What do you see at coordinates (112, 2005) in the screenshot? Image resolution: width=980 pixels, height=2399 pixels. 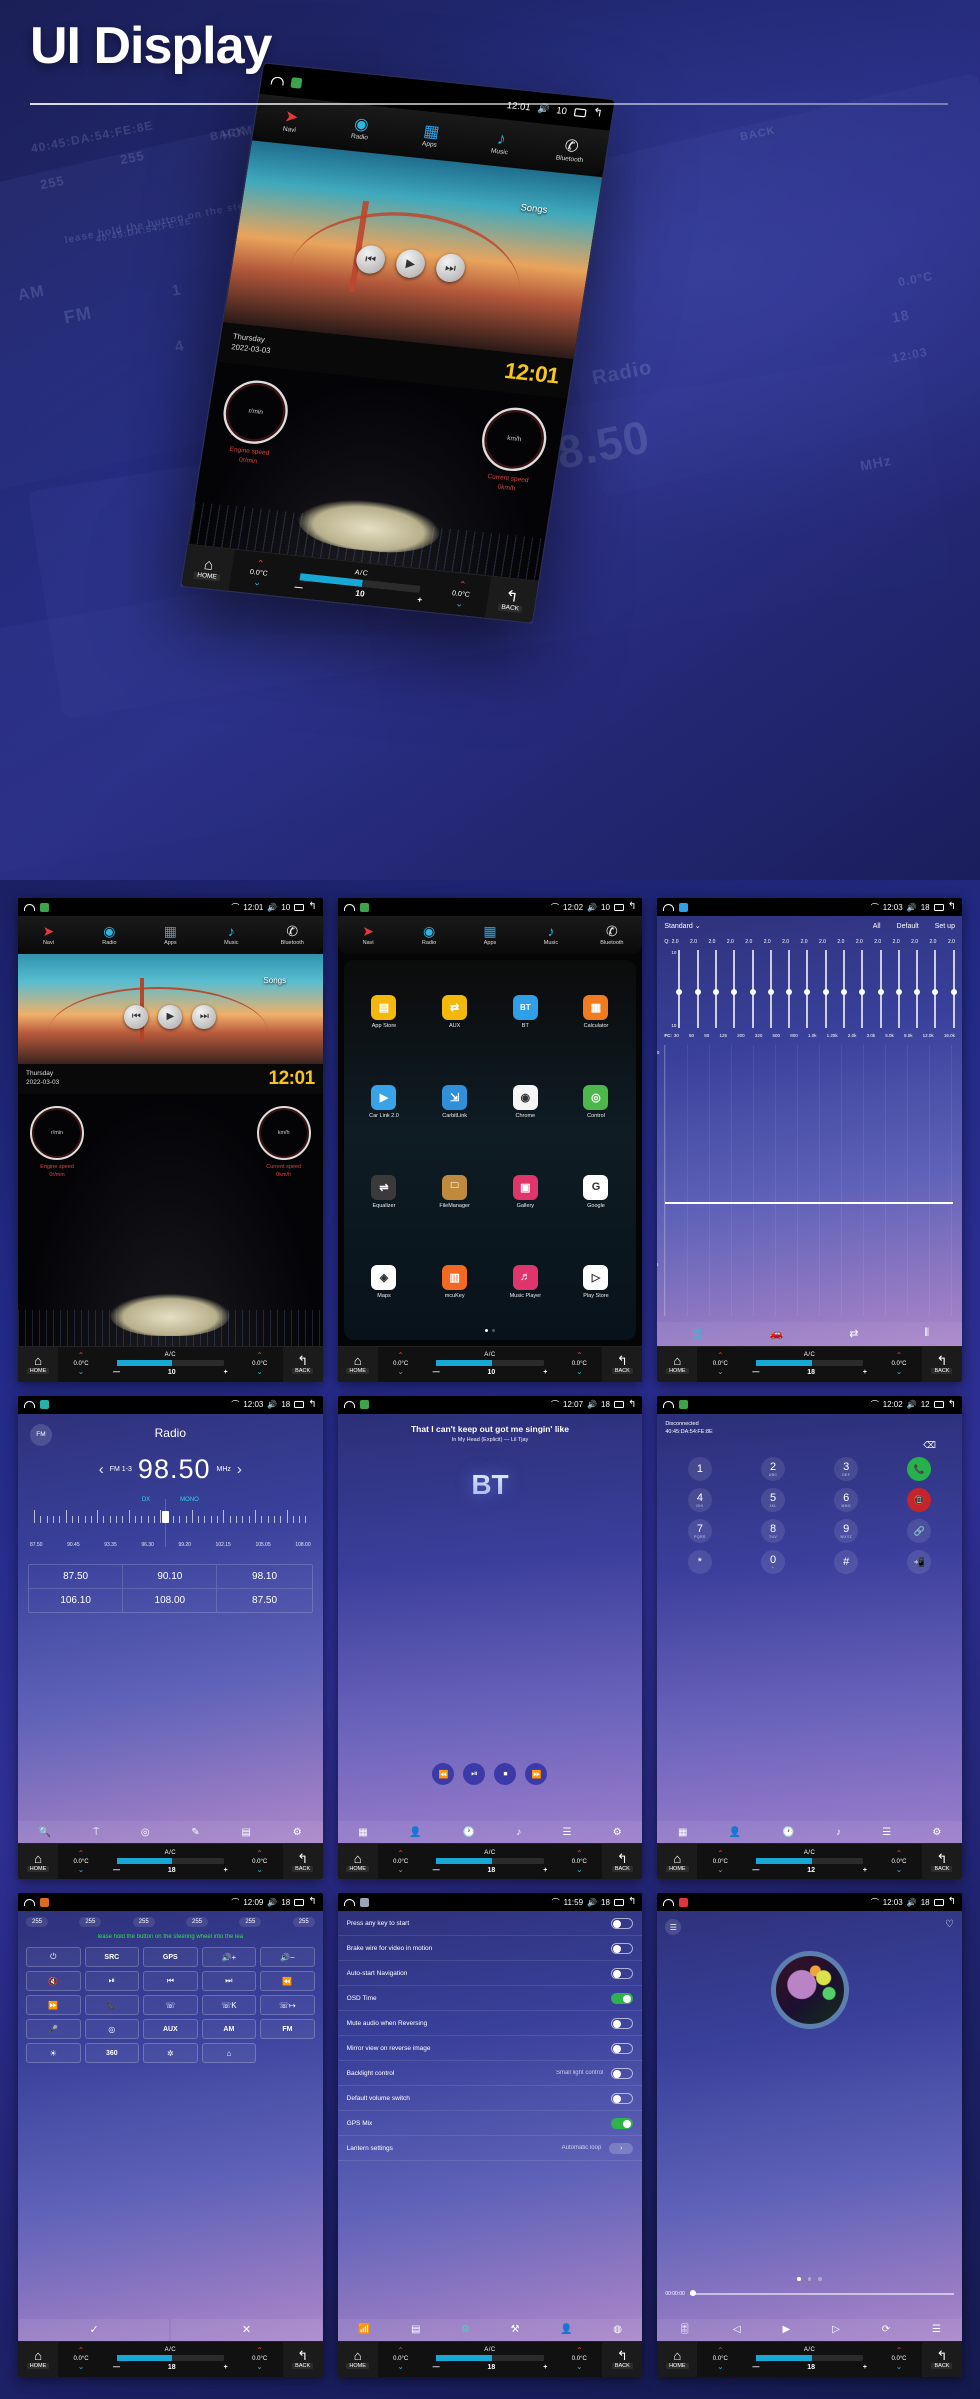 I see `swc-key-11: 📞` at bounding box center [112, 2005].